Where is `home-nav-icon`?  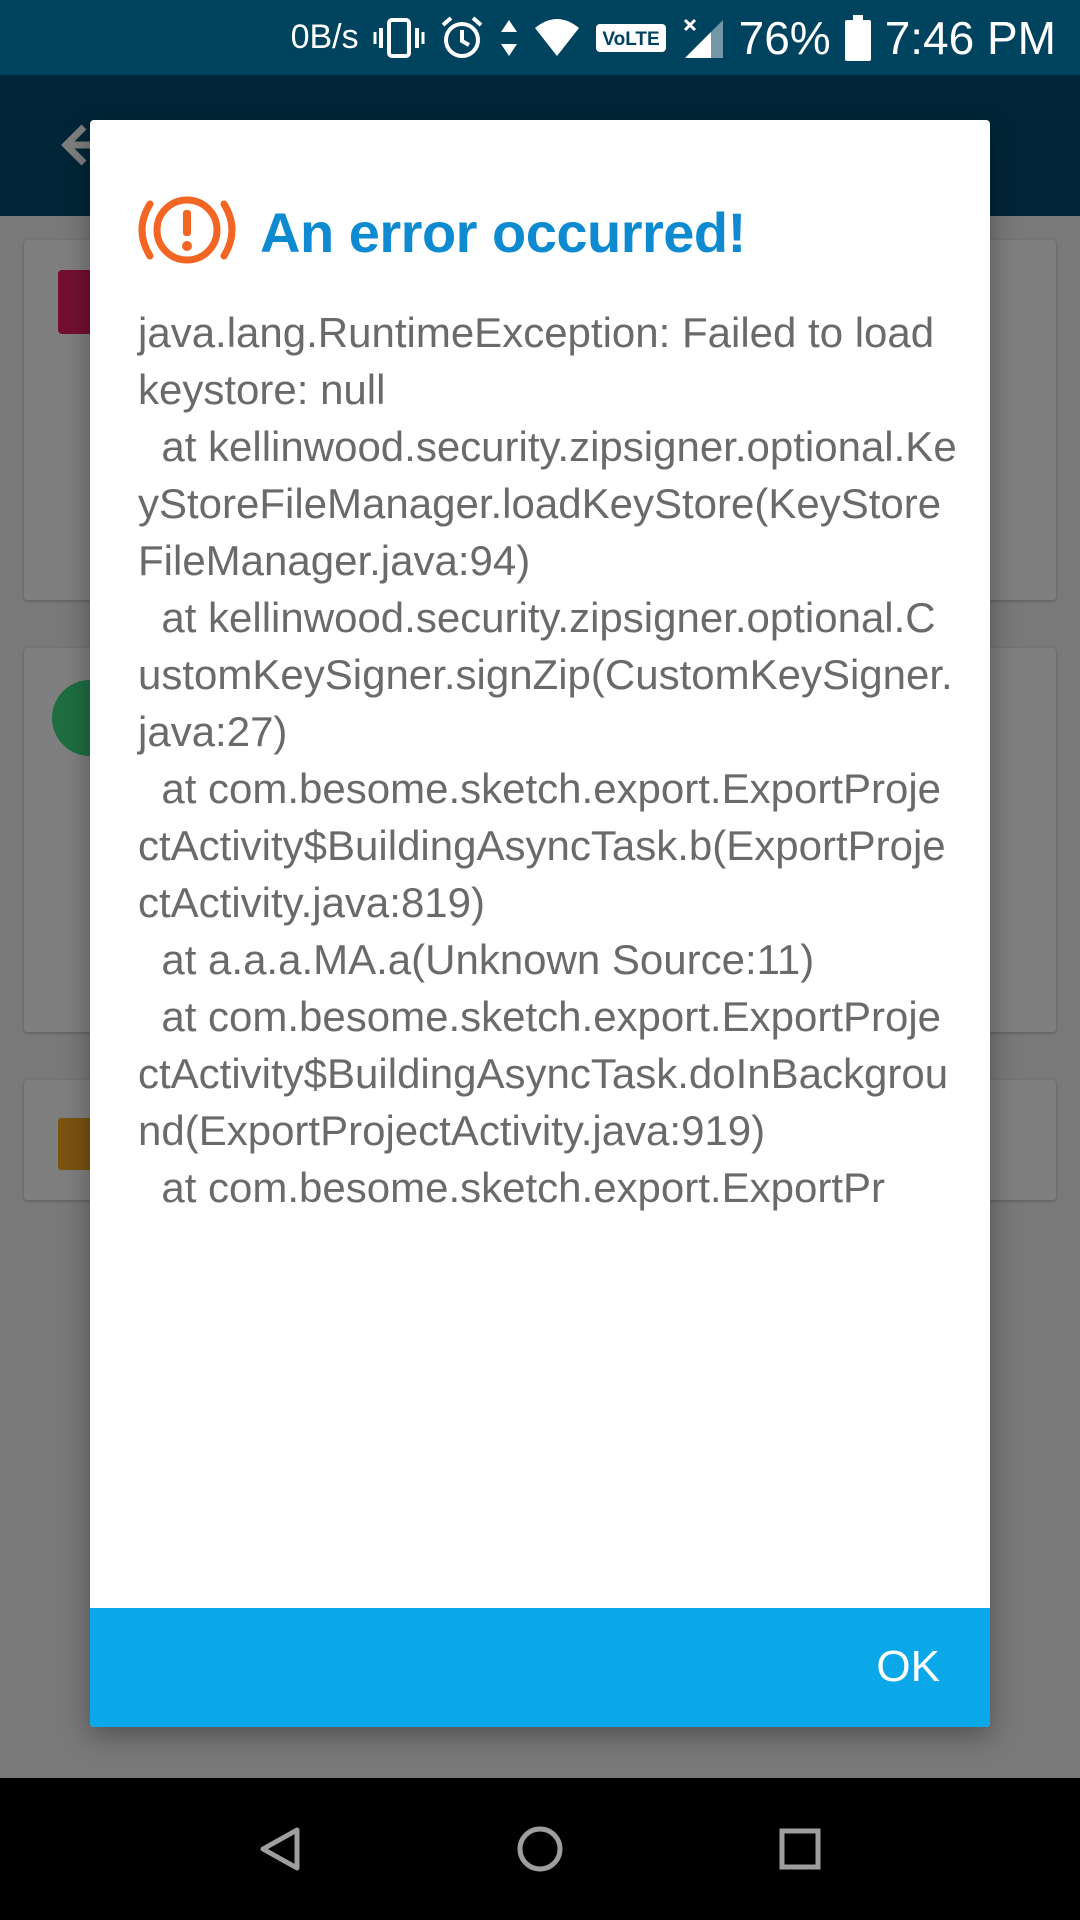 home-nav-icon is located at coordinates (540, 1849).